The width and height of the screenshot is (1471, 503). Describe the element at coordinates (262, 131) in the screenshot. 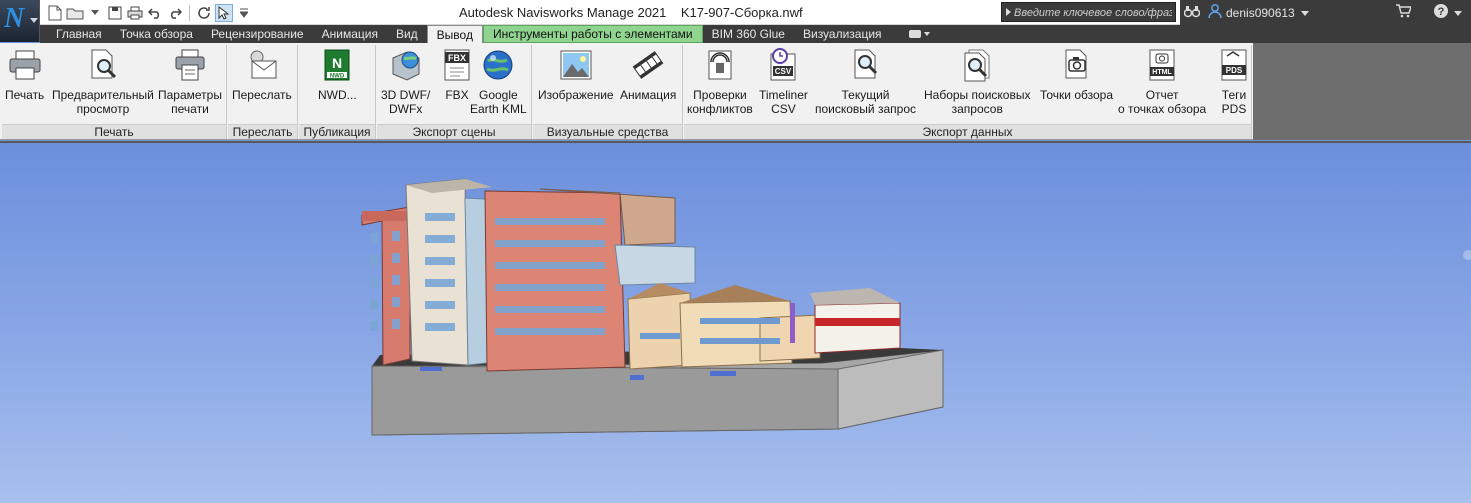

I see `panel-label-send: Переслать` at that location.